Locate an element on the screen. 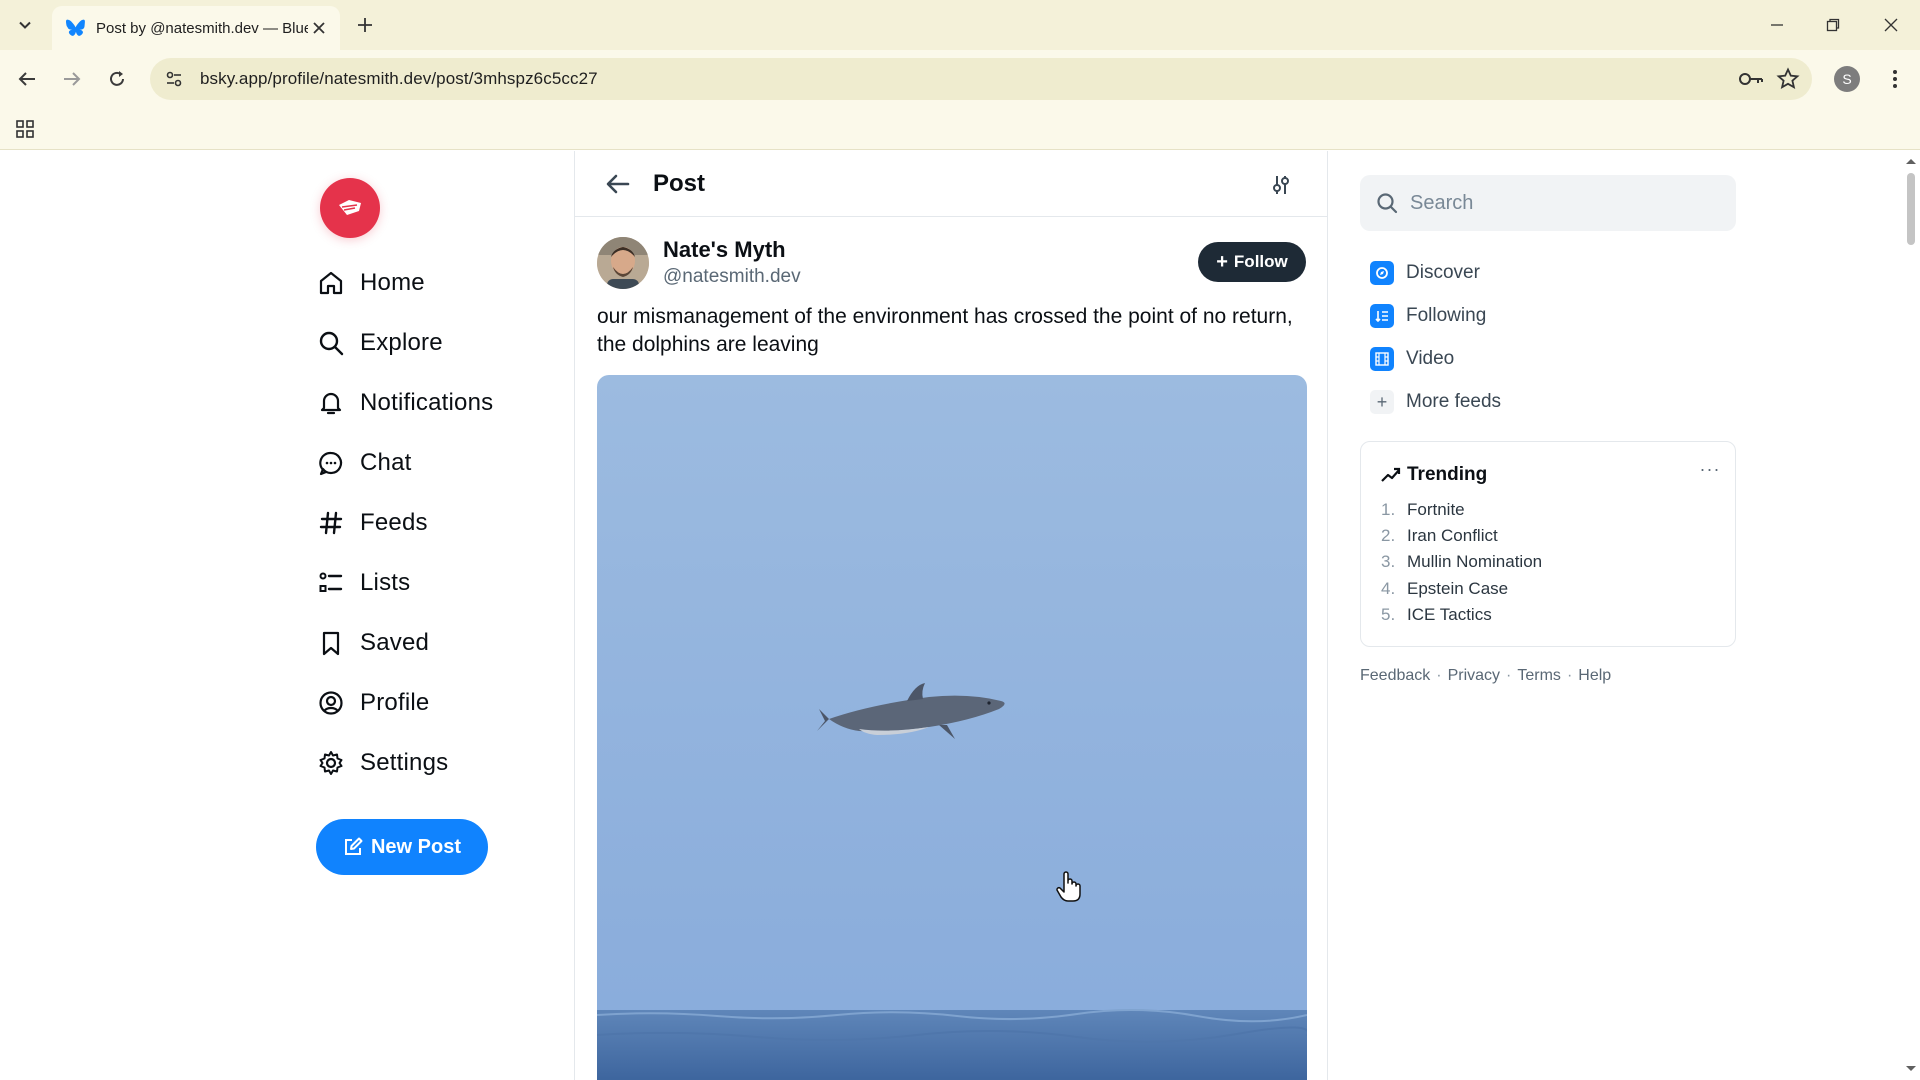 This screenshot has width=1920, height=1080. arrow-right-icon is located at coordinates (72, 79).